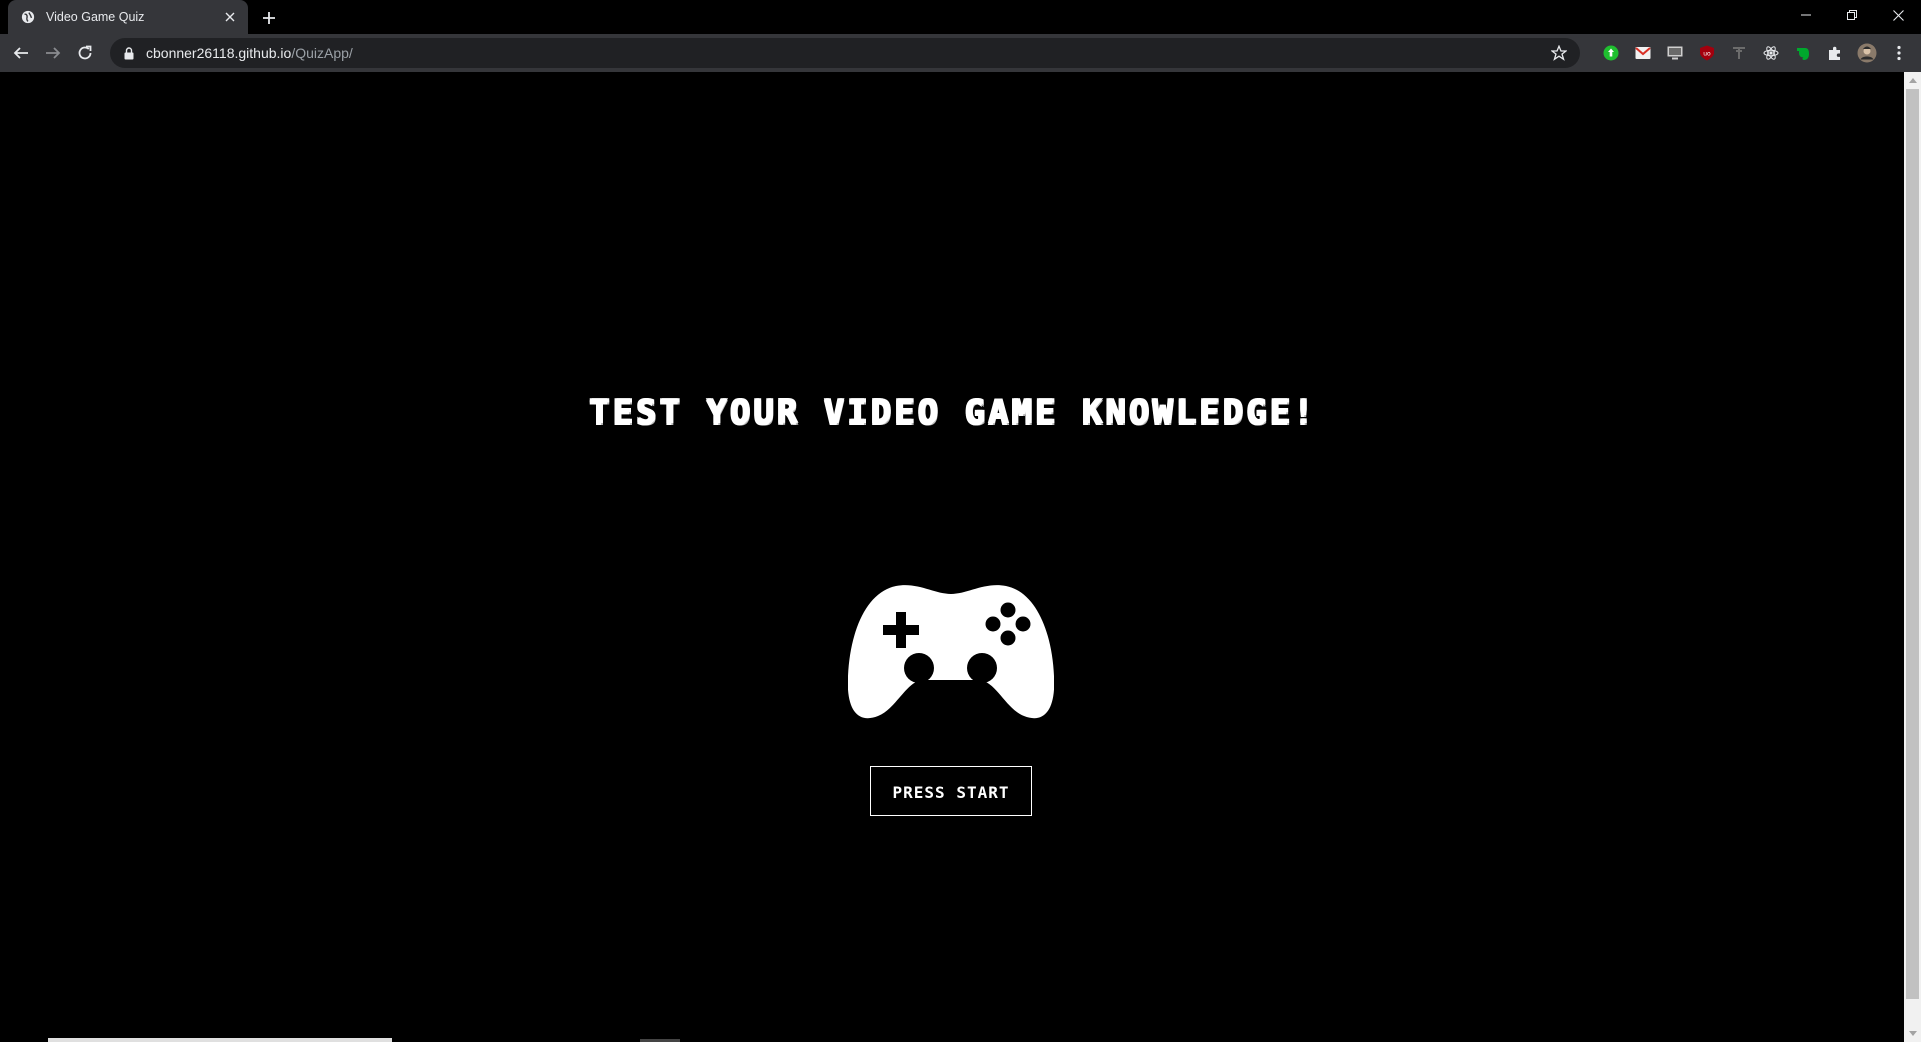 This screenshot has width=1921, height=1042. I want to click on plus-icon, so click(269, 18).